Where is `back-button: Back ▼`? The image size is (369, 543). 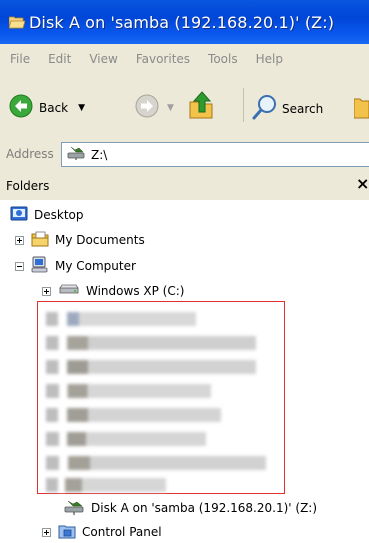
back-button: Back ▼ is located at coordinates (47, 107).